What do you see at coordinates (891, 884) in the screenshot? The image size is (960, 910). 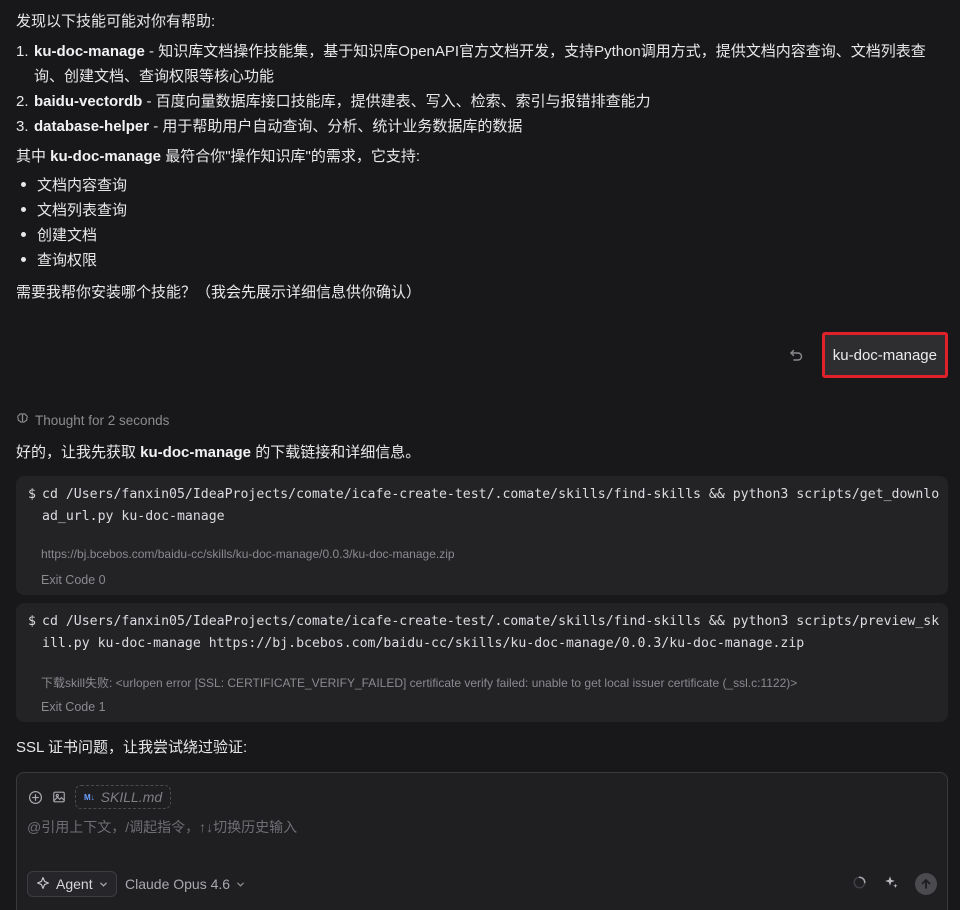 I see `sparkle-icon` at bounding box center [891, 884].